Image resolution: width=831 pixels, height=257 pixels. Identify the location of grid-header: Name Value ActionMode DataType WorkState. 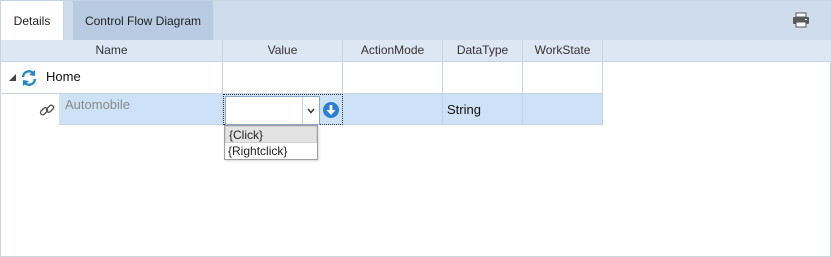
(416, 51).